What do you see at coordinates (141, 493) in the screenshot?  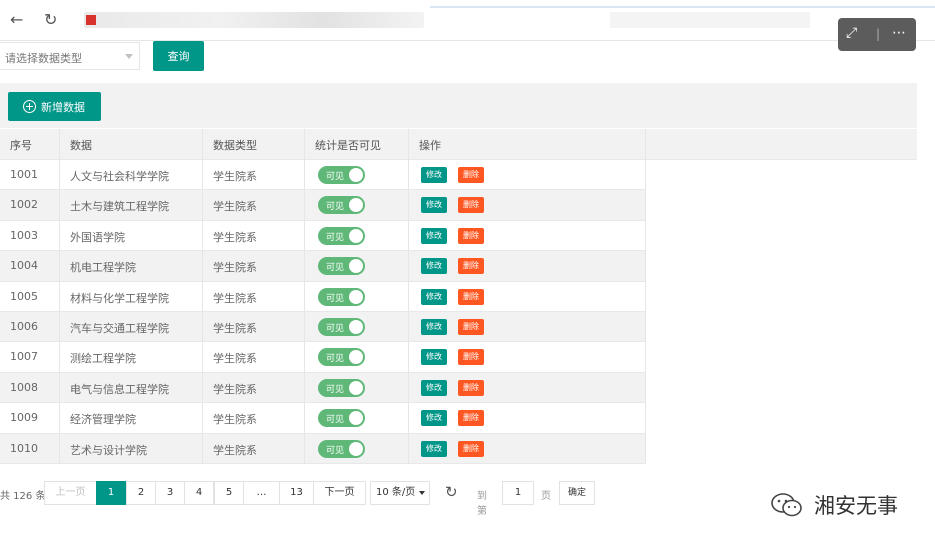 I see `page-number-button: 2` at bounding box center [141, 493].